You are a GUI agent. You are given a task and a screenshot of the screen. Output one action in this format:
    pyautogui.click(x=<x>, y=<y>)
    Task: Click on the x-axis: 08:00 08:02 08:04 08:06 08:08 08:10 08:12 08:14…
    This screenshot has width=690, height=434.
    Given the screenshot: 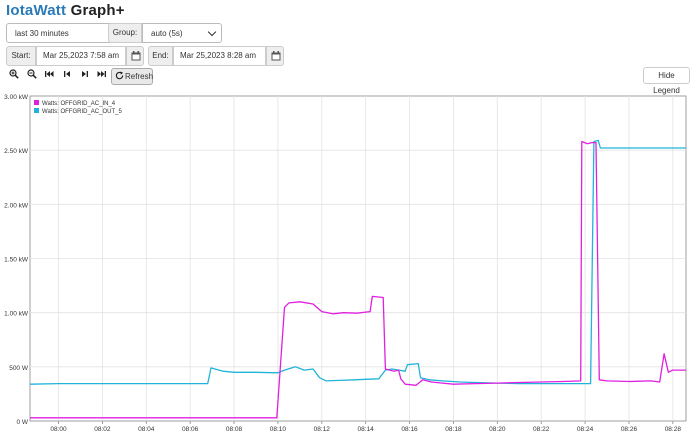 What is the action you would take?
    pyautogui.click(x=365, y=429)
    